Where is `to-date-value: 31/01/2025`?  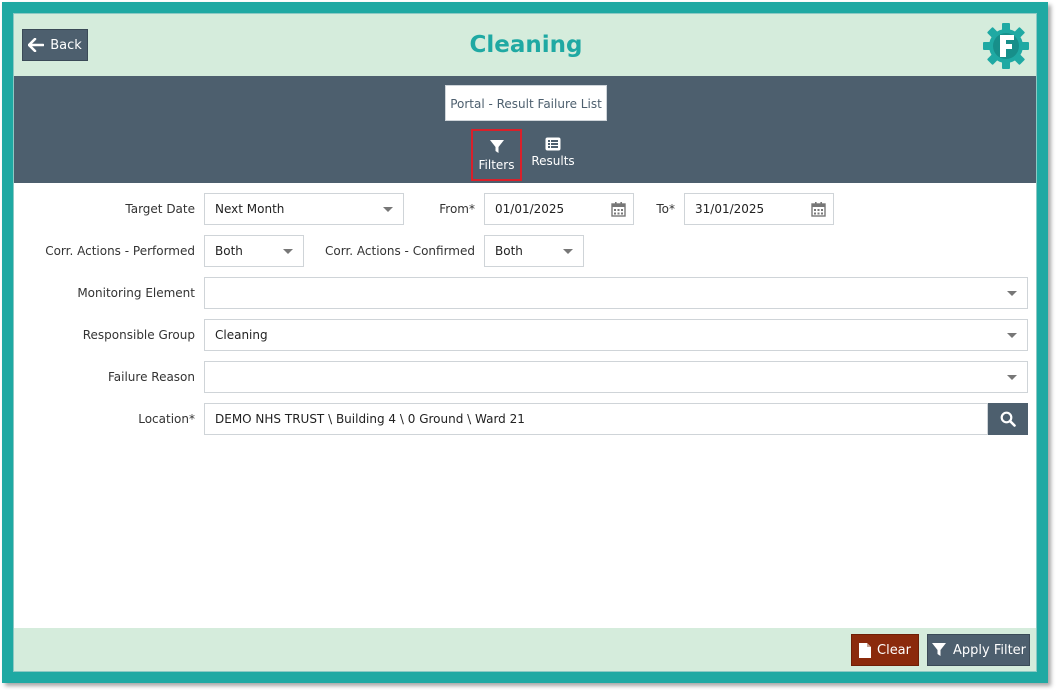
to-date-value: 31/01/2025 is located at coordinates (730, 209).